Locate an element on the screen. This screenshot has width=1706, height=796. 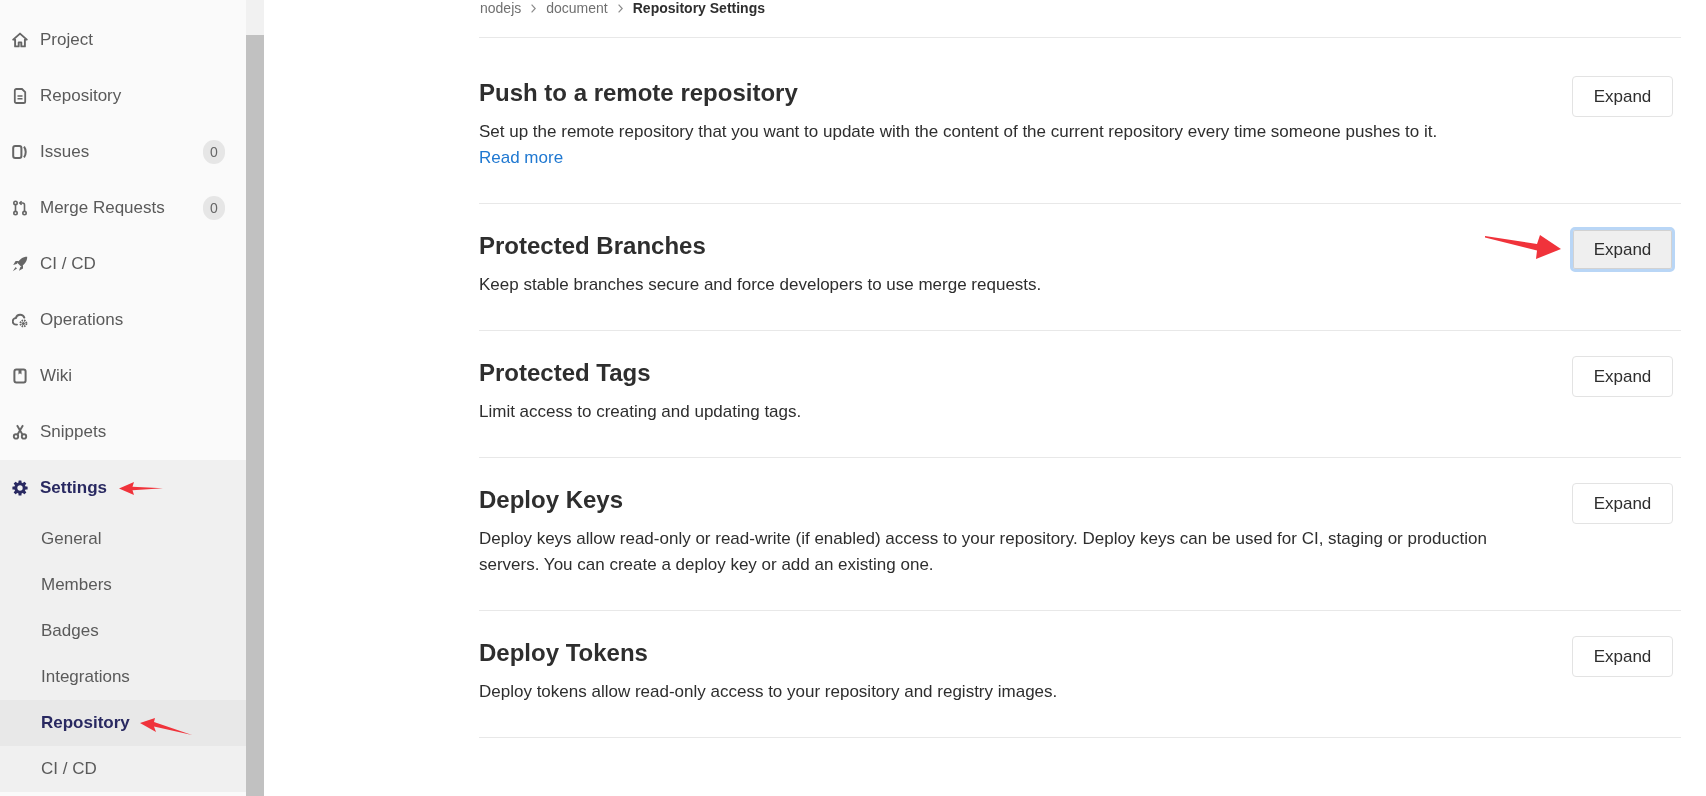
breadcrumb-link: nodejs is located at coordinates (501, 8).